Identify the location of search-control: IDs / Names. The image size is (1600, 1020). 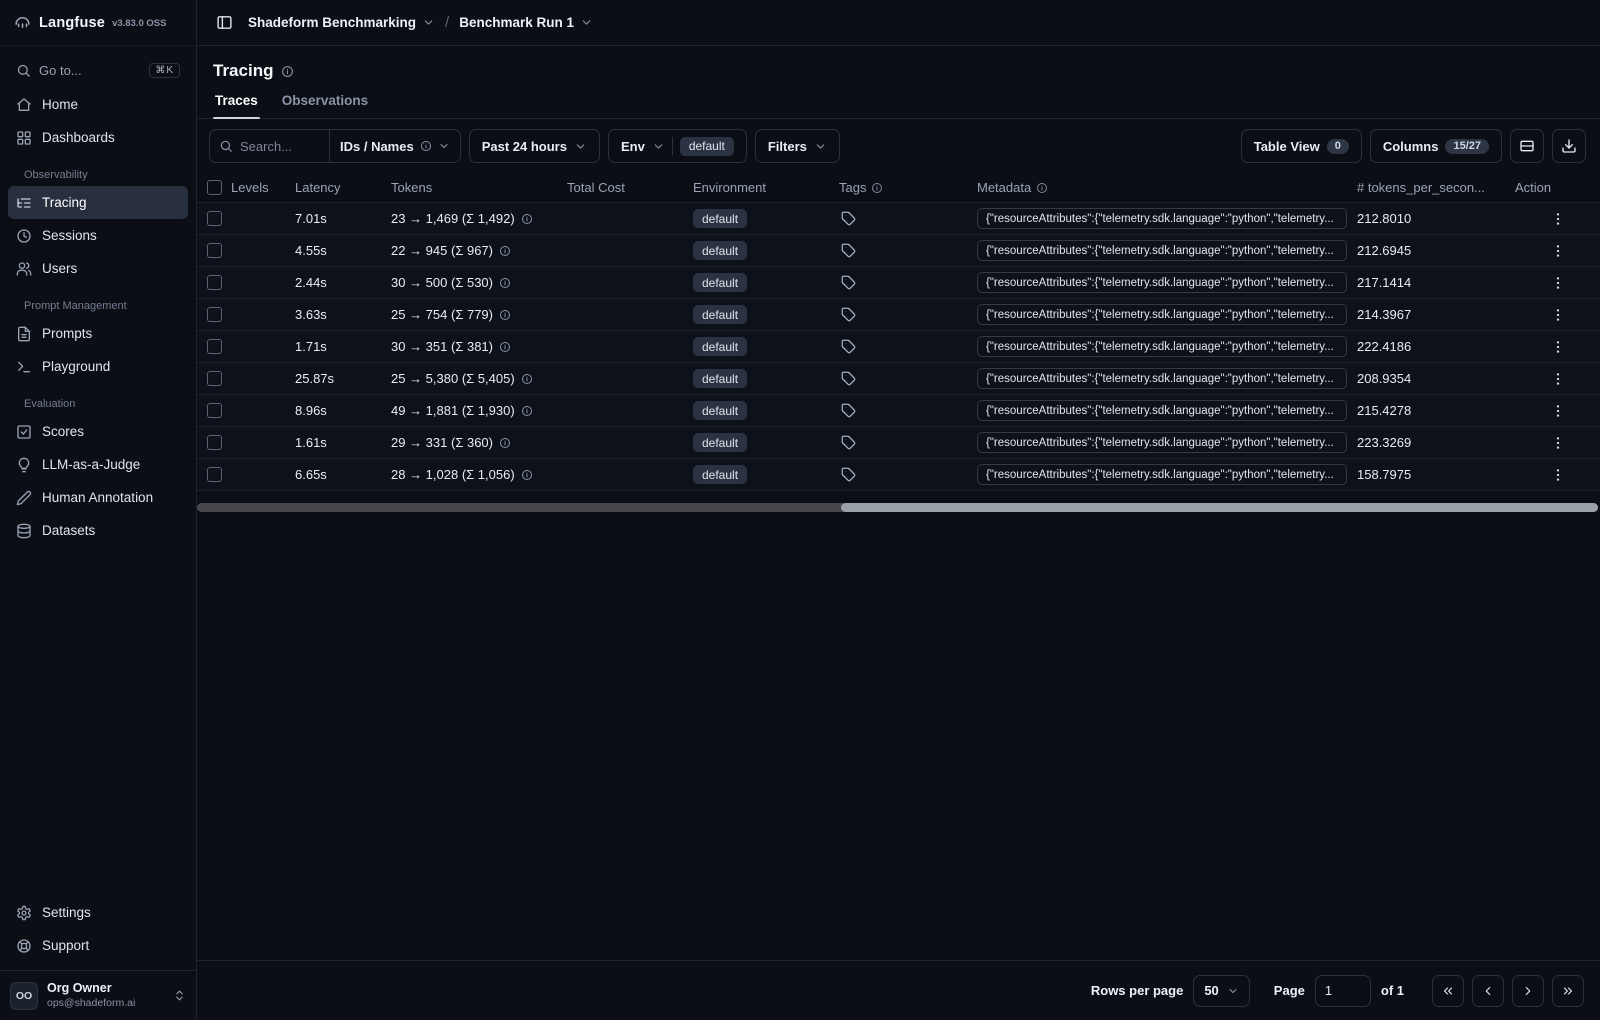
(335, 146).